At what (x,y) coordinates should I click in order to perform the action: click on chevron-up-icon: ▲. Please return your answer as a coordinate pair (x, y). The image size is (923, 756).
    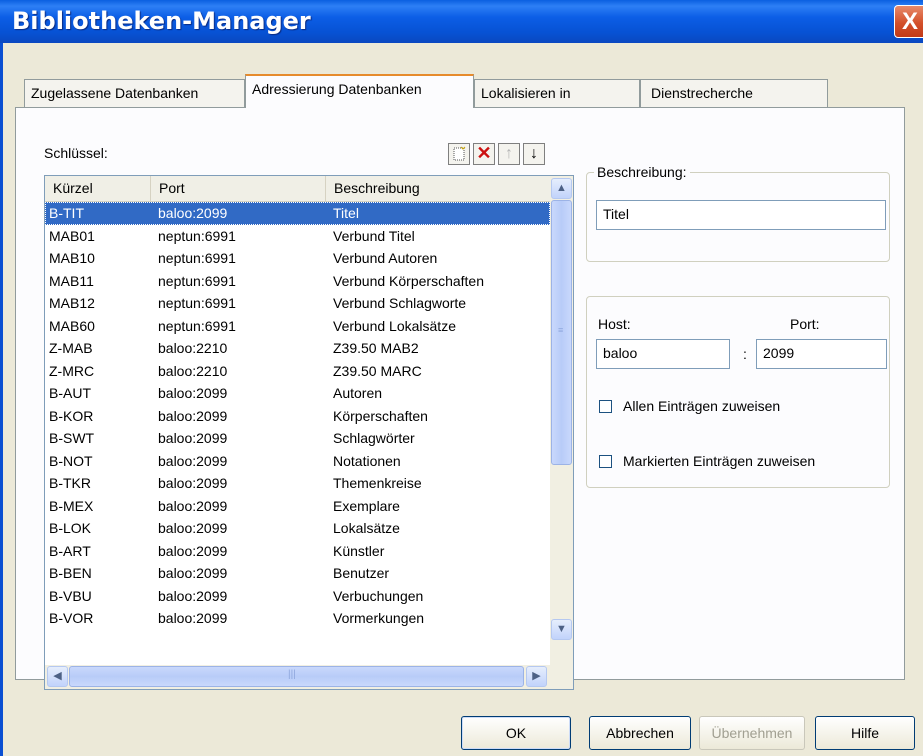
    Looking at the image, I should click on (561, 188).